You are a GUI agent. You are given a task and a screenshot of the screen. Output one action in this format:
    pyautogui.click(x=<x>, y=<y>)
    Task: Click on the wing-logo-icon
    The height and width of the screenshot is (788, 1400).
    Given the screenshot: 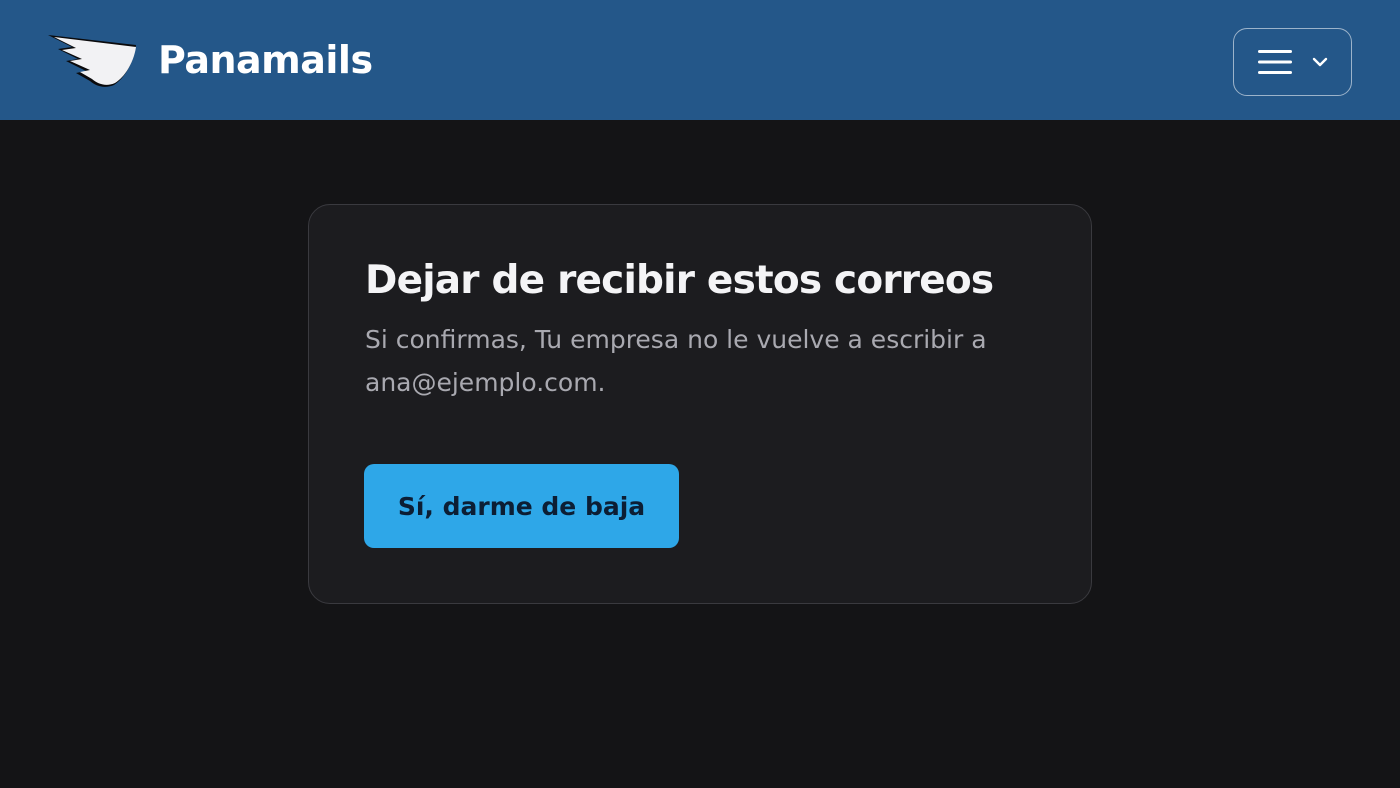 What is the action you would take?
    pyautogui.click(x=92, y=61)
    